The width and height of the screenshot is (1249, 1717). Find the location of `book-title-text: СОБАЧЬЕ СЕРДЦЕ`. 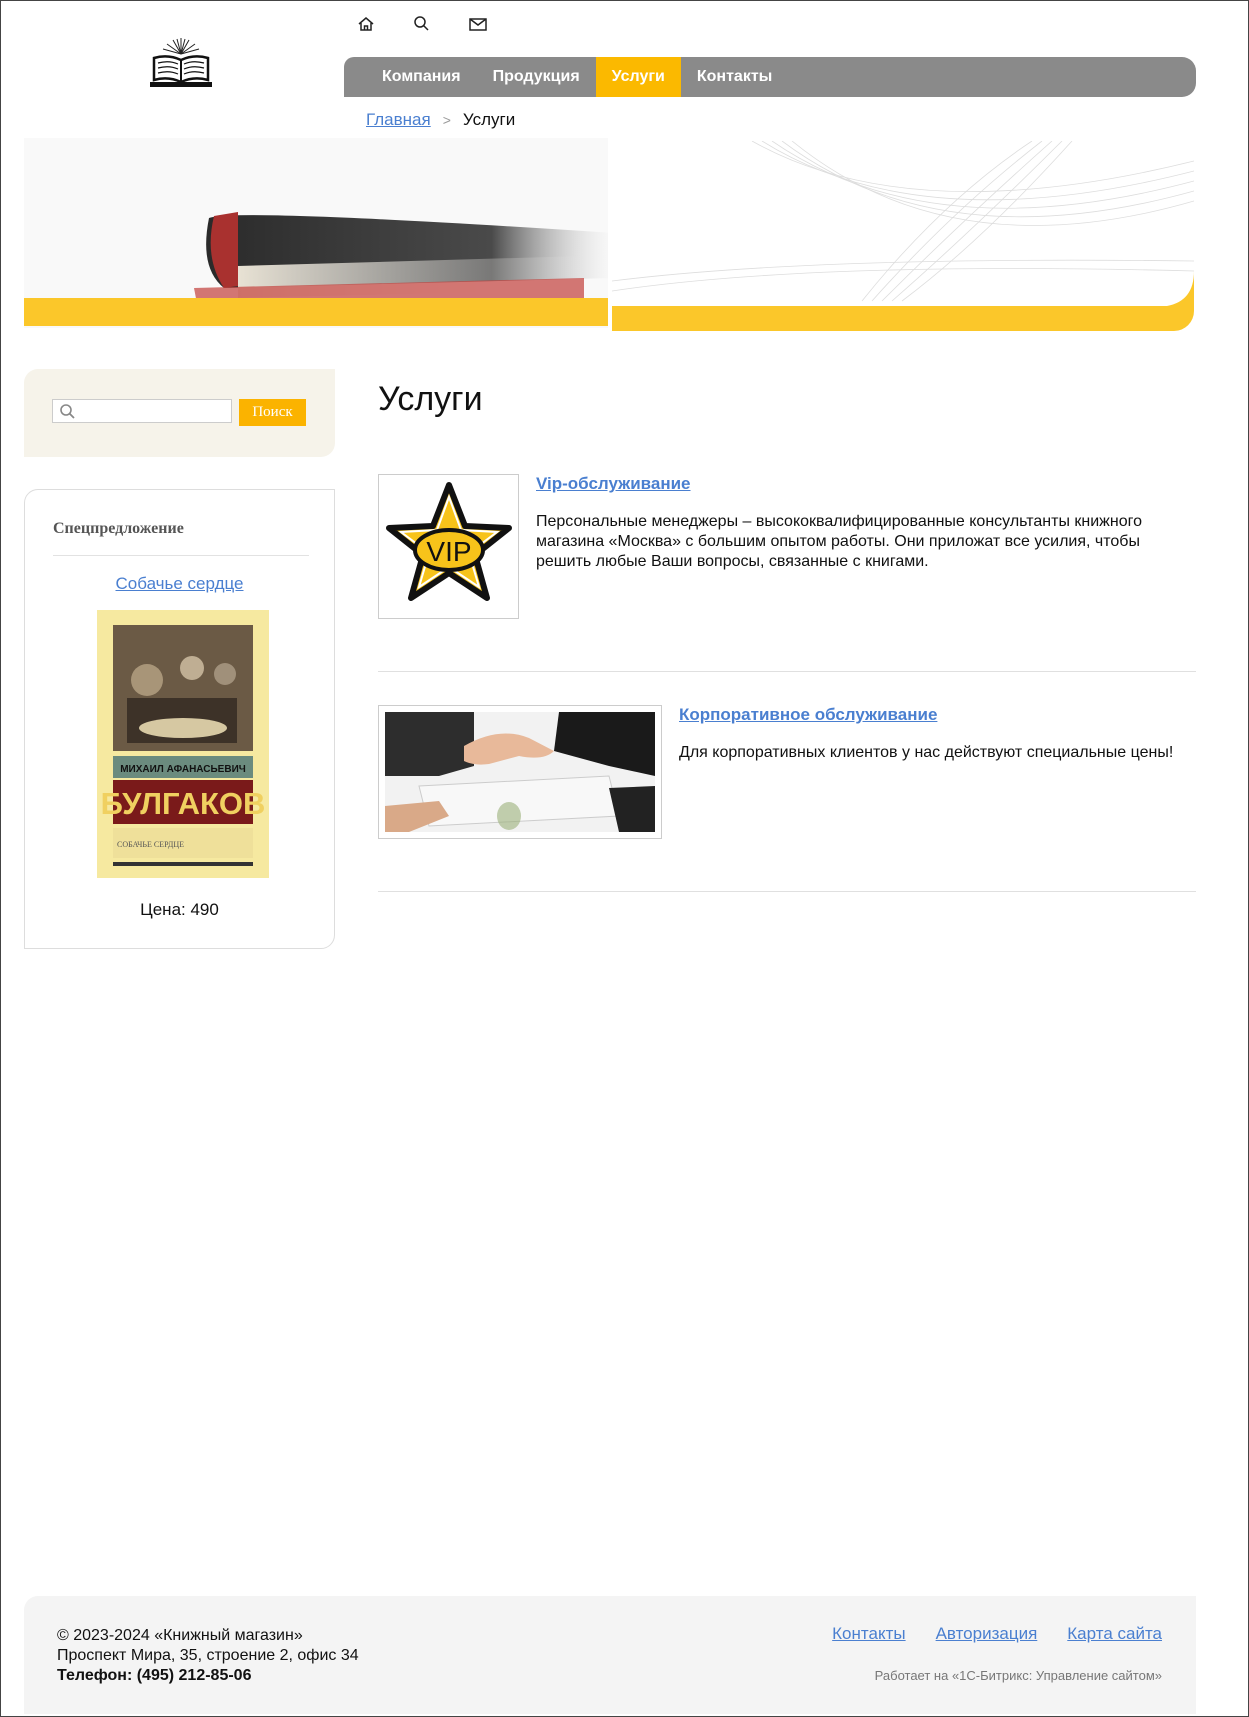

book-title-text: СОБАЧЬЕ СЕРДЦЕ is located at coordinates (150, 844).